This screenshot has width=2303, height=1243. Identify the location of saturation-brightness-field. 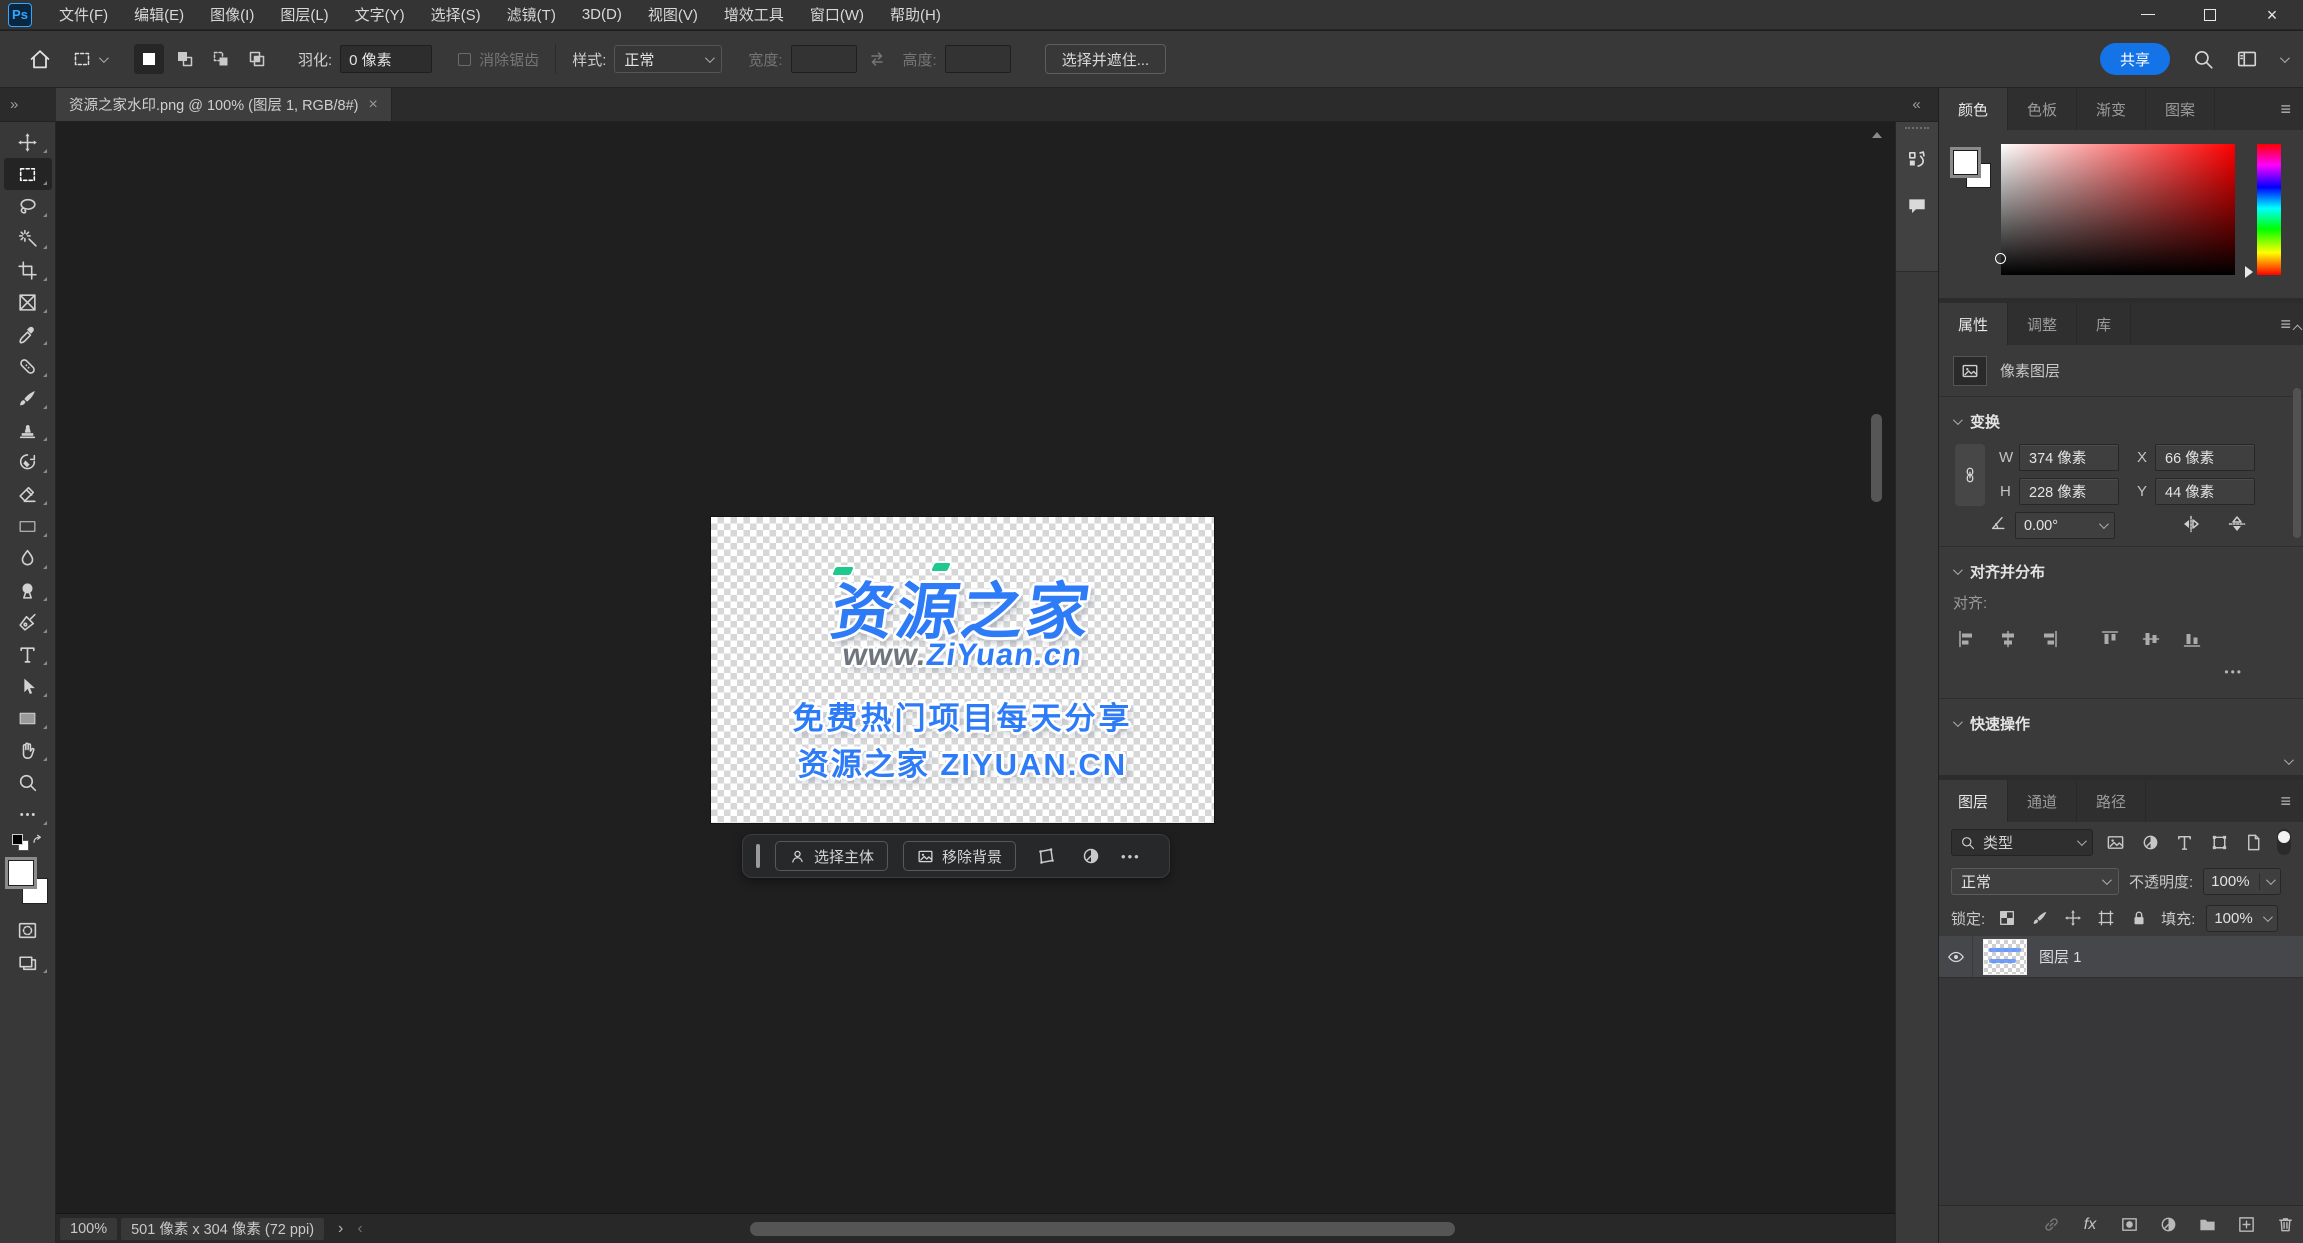
(2118, 209).